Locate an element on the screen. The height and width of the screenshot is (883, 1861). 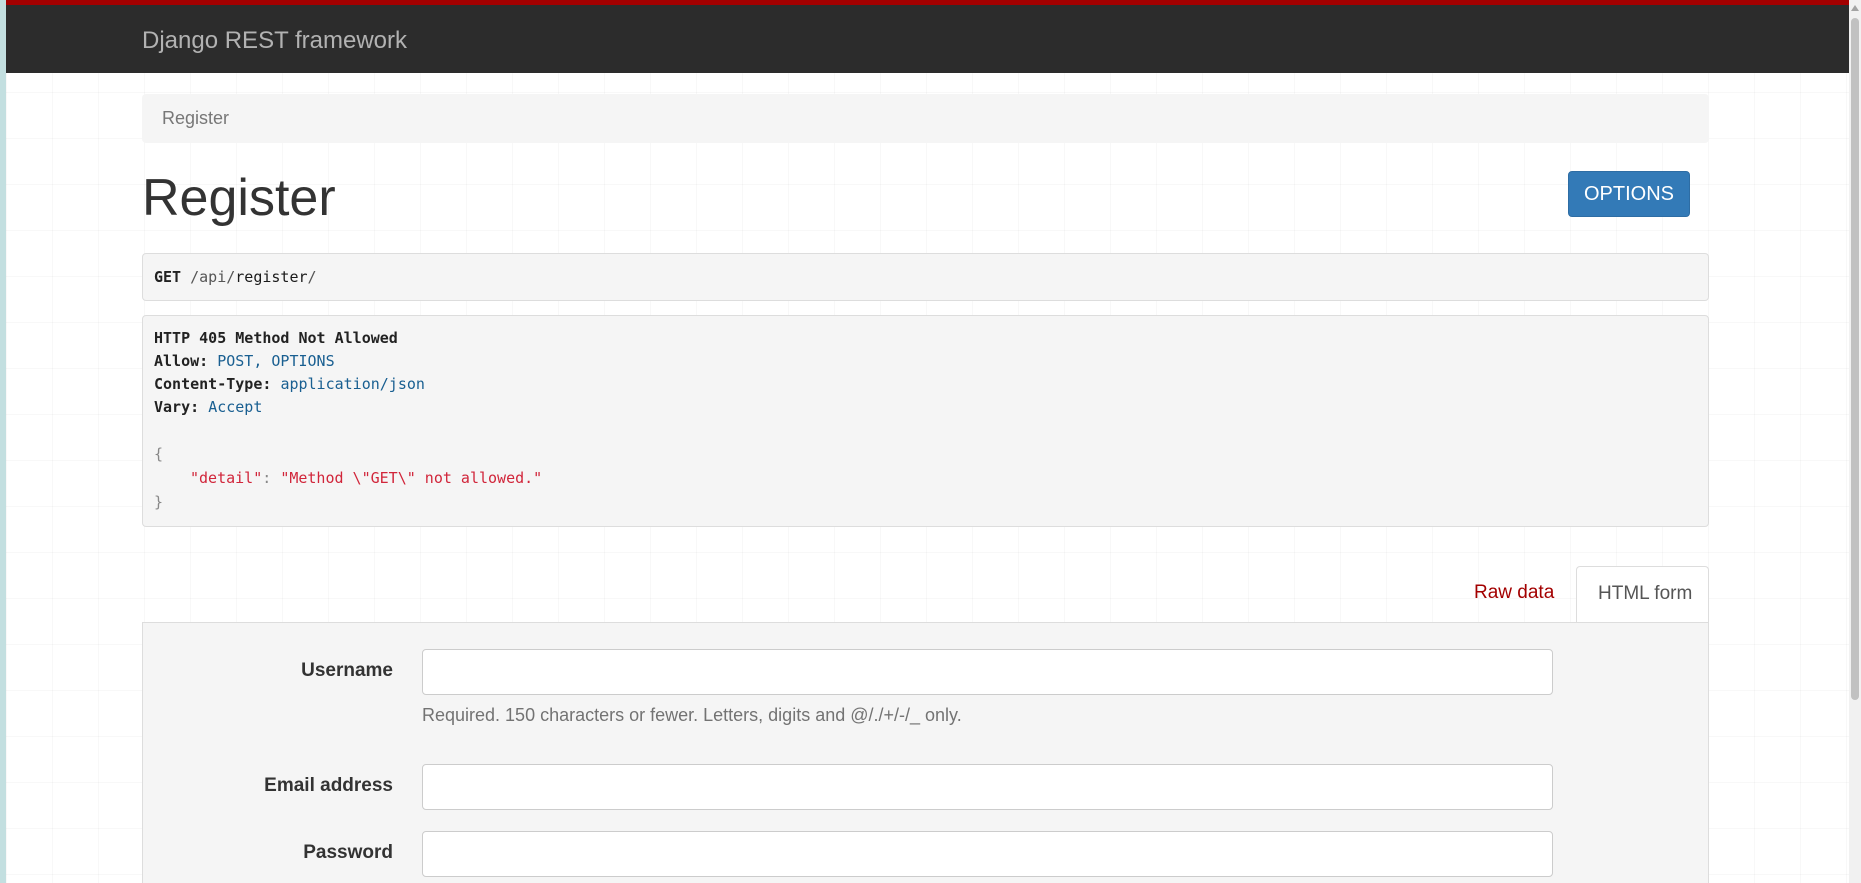
json-value: "Method \"GET\" not allowed." is located at coordinates (411, 478).